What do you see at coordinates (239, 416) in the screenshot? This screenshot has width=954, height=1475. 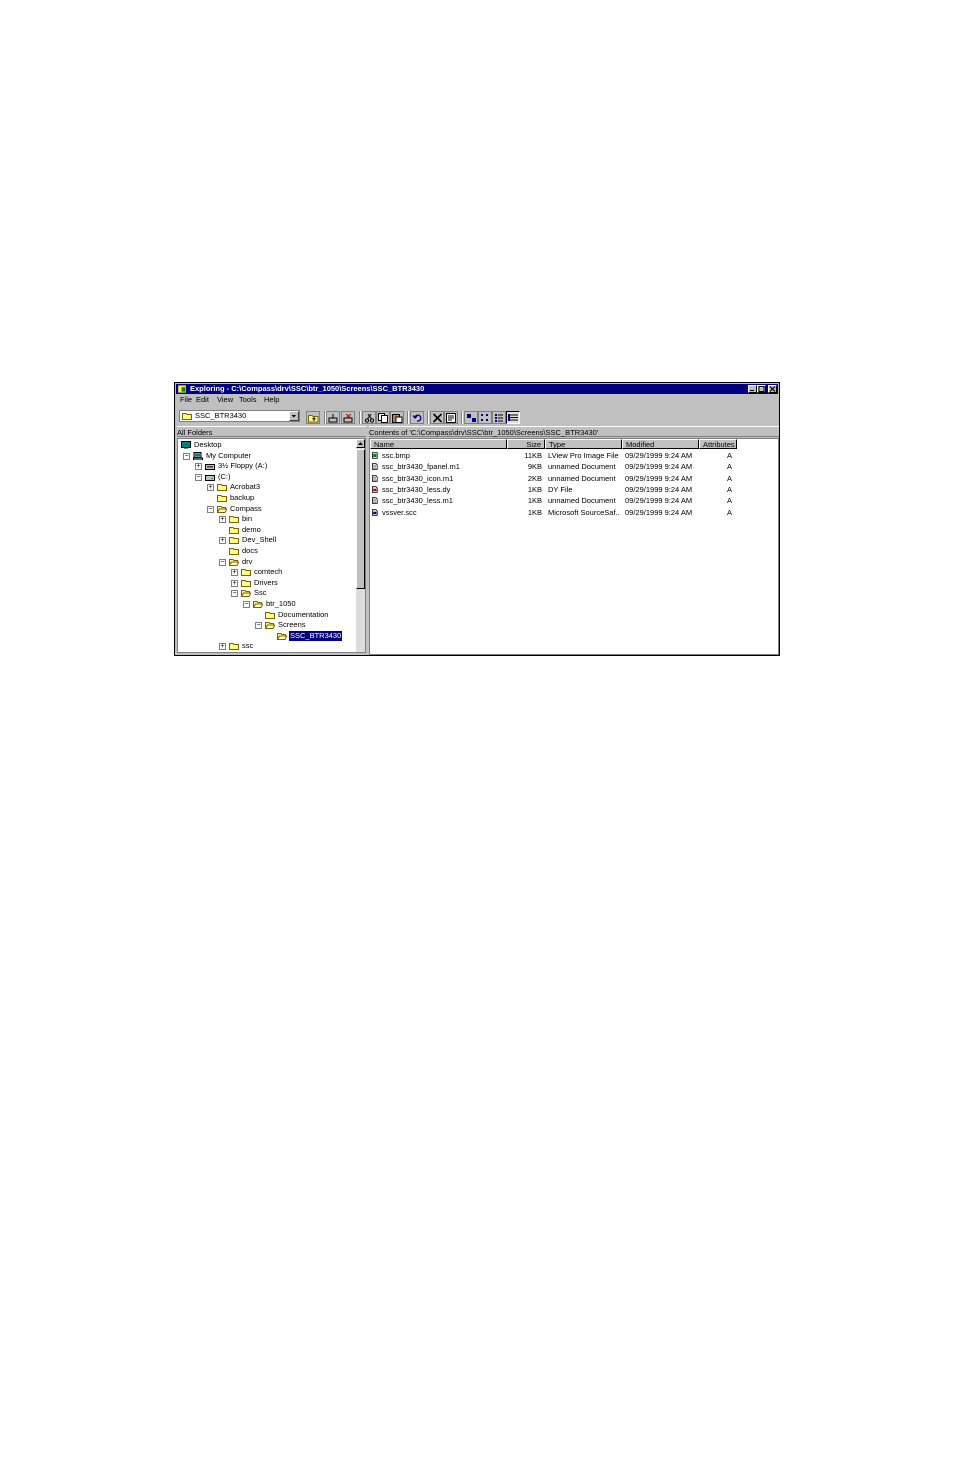 I see `address-combo: SSC_BTR3430` at bounding box center [239, 416].